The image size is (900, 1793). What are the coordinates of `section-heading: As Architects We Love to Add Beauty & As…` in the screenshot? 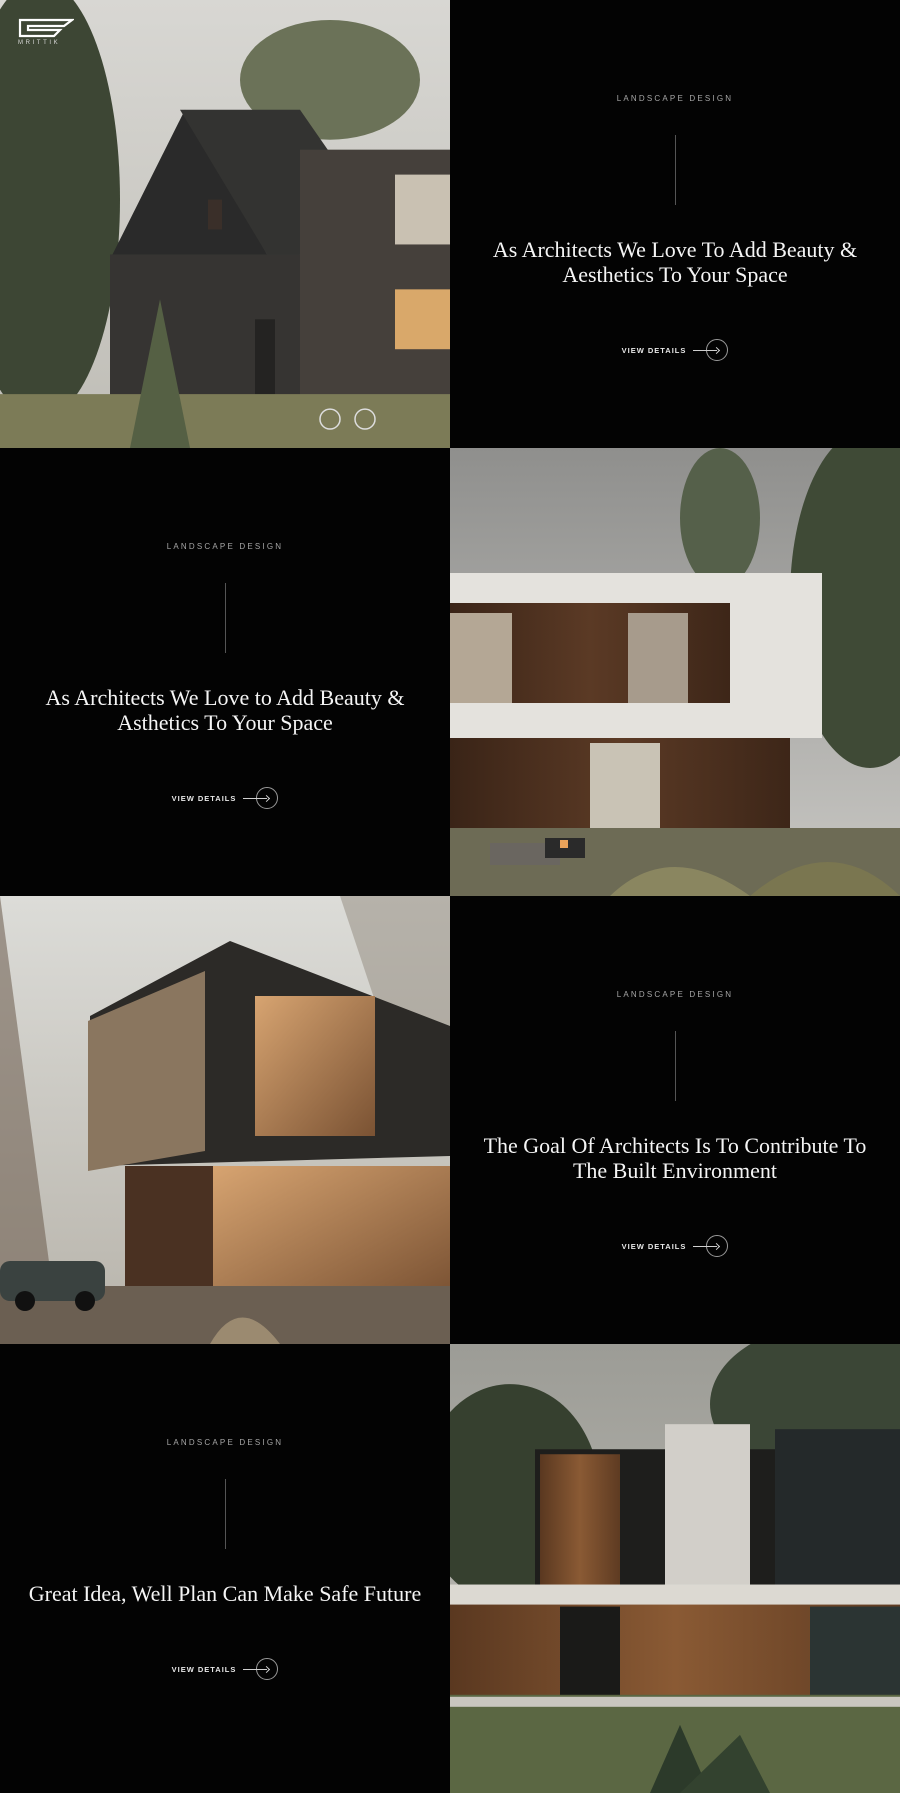 It's located at (225, 710).